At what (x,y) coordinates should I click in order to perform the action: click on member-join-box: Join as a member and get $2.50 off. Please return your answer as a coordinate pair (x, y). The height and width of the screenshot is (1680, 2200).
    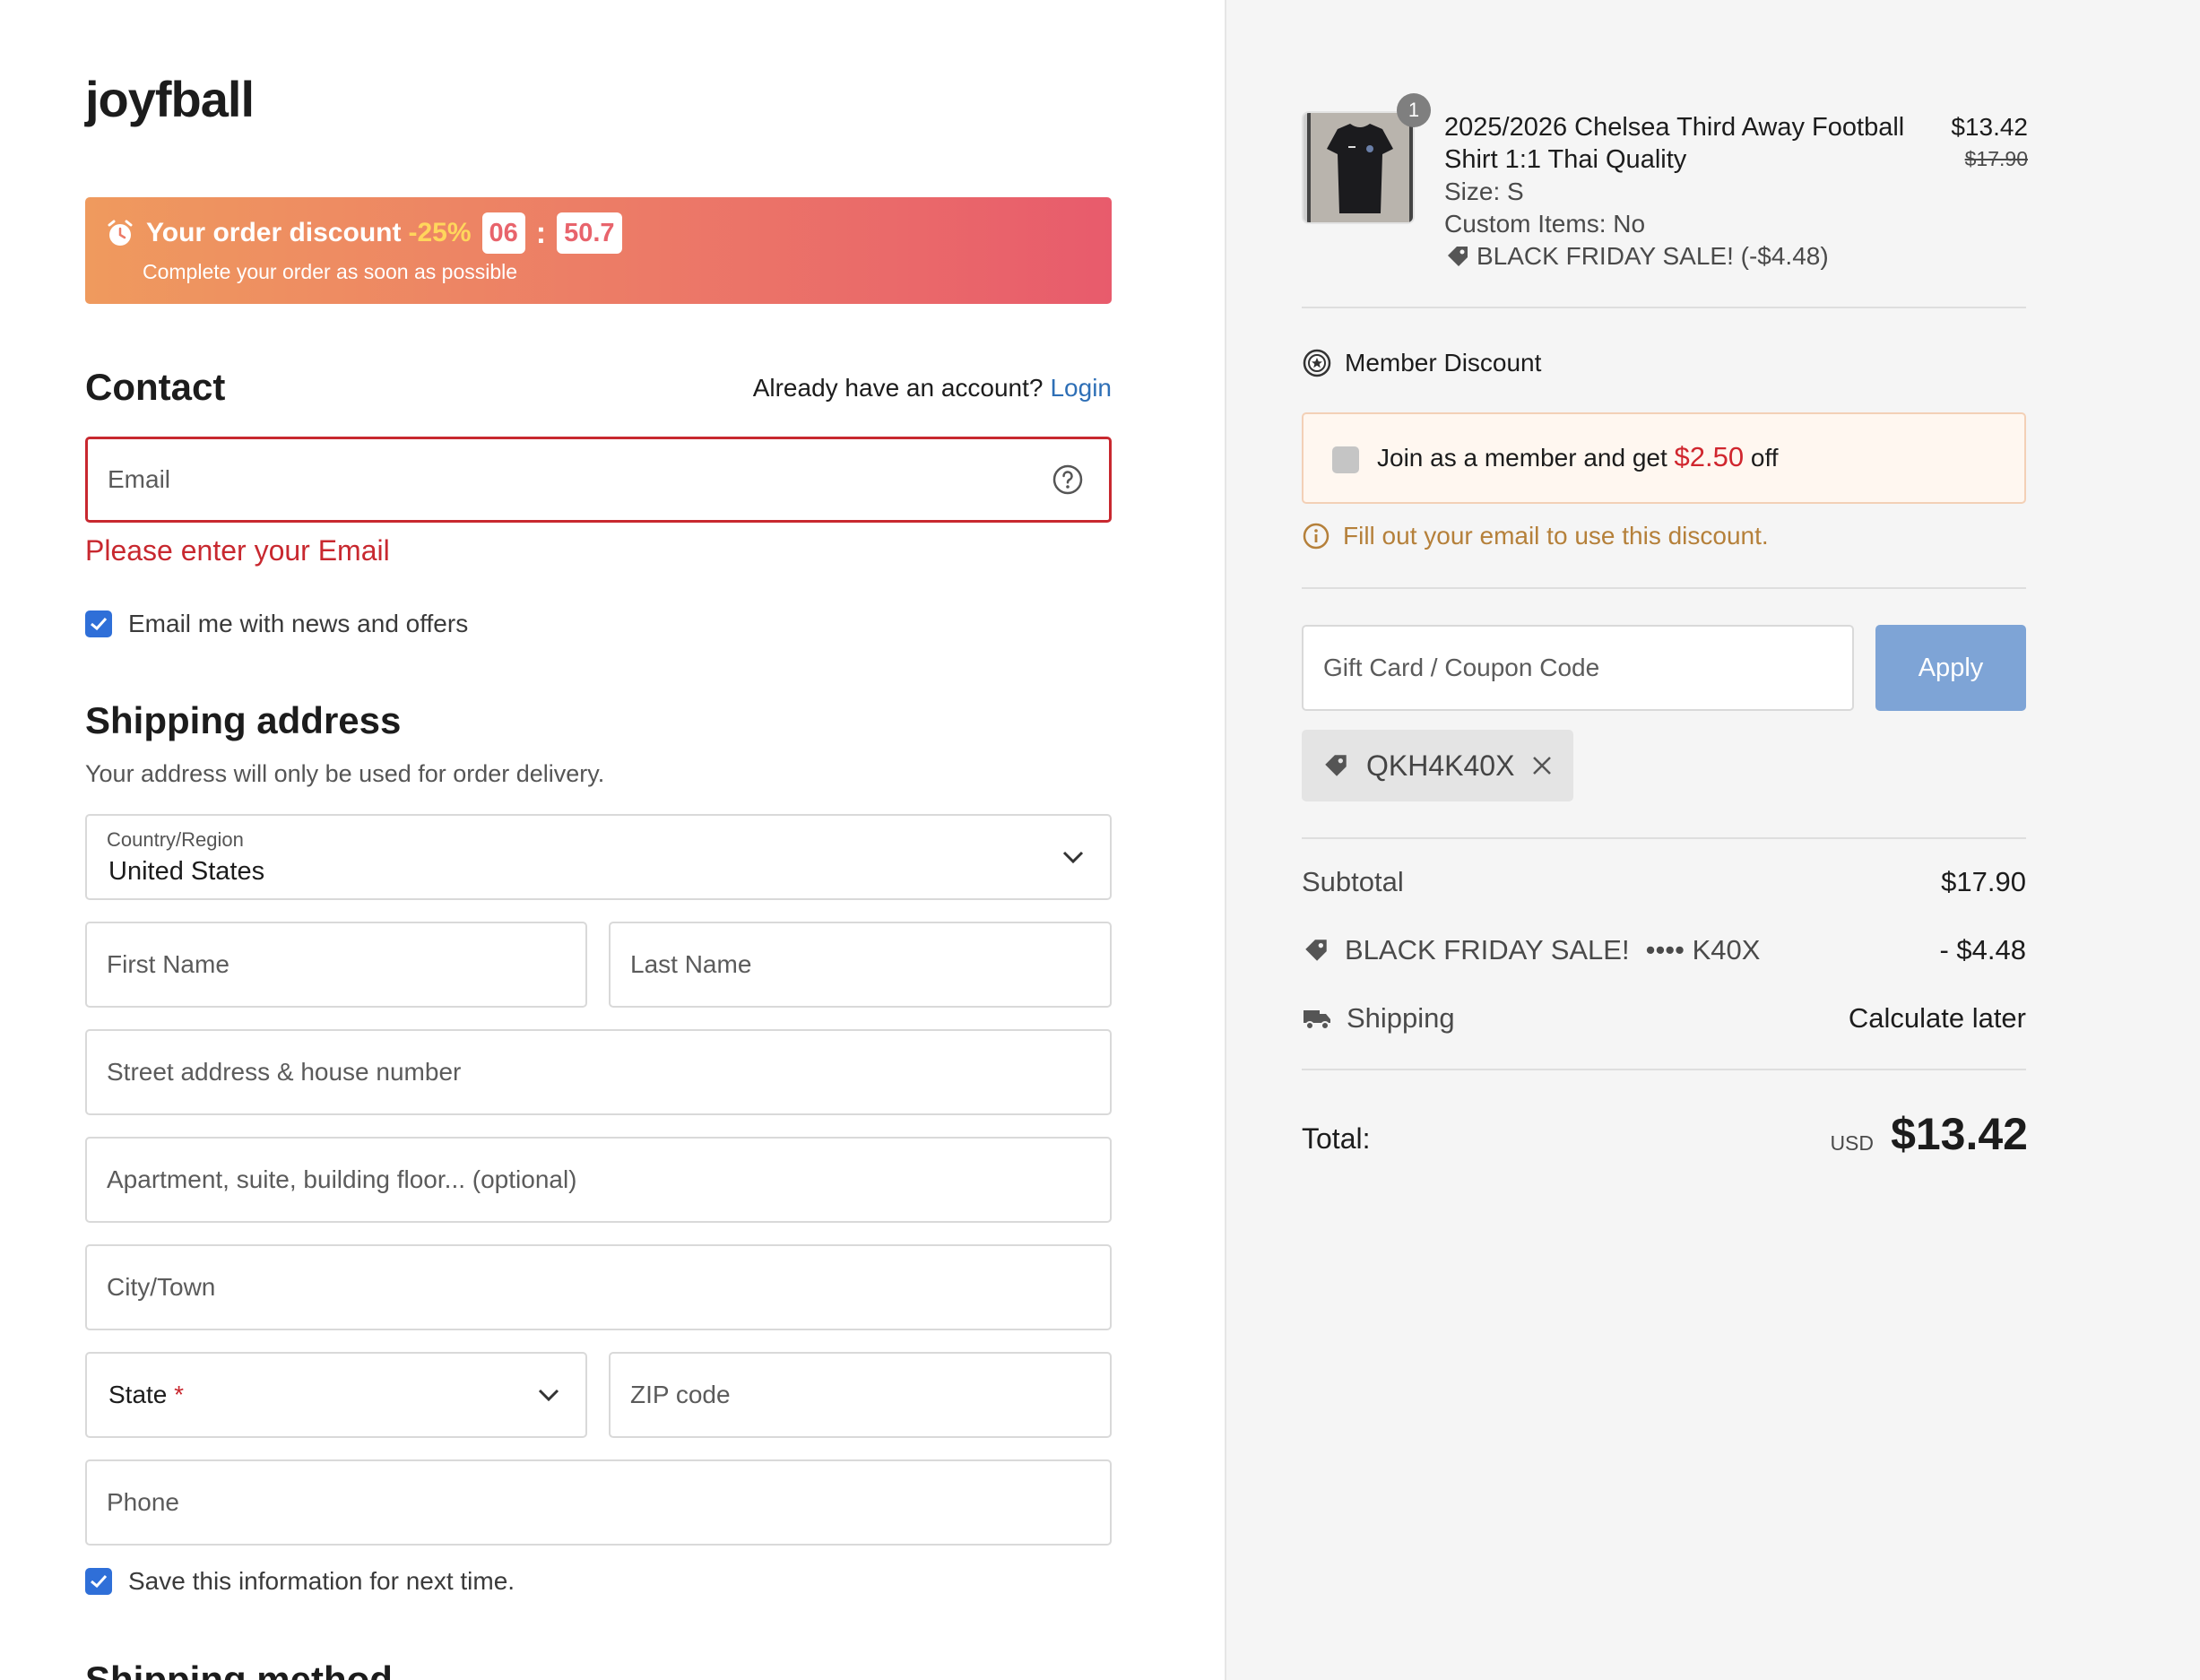
    Looking at the image, I should click on (1664, 458).